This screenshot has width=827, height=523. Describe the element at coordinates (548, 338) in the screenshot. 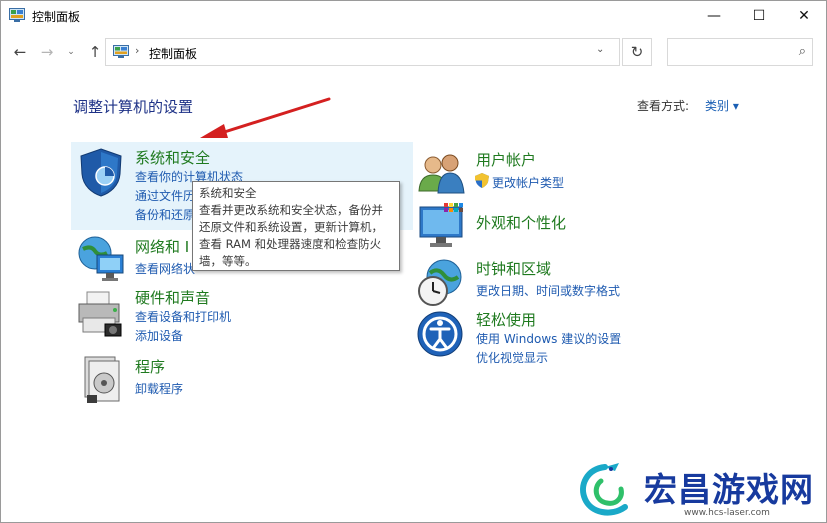

I see `link-windows-recommended-settings: 使用 Windows 建议的设置` at that location.